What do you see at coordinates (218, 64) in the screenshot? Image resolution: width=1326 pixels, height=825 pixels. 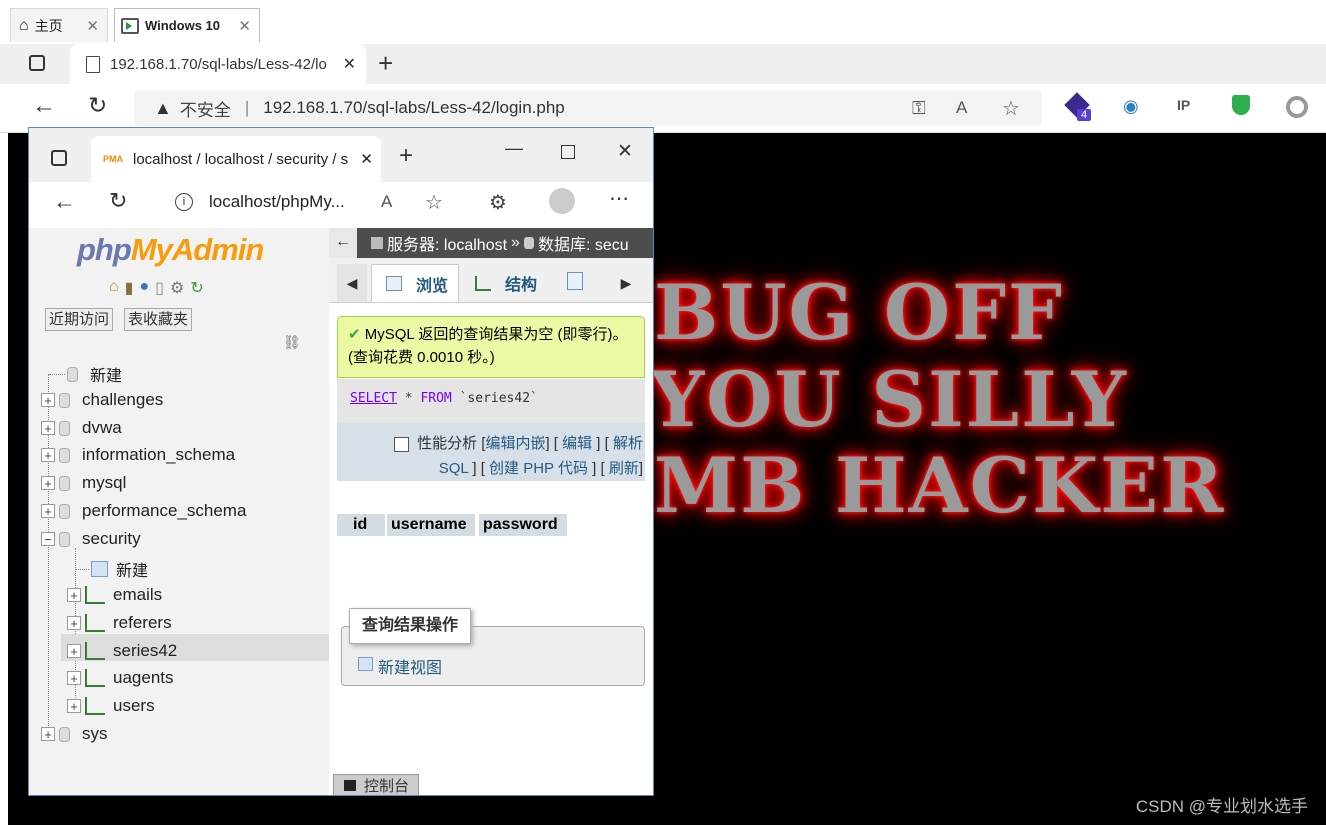 I see `outer-tab-active: 192.168.1.70/sql-labs/Less-42/lo ✕` at bounding box center [218, 64].